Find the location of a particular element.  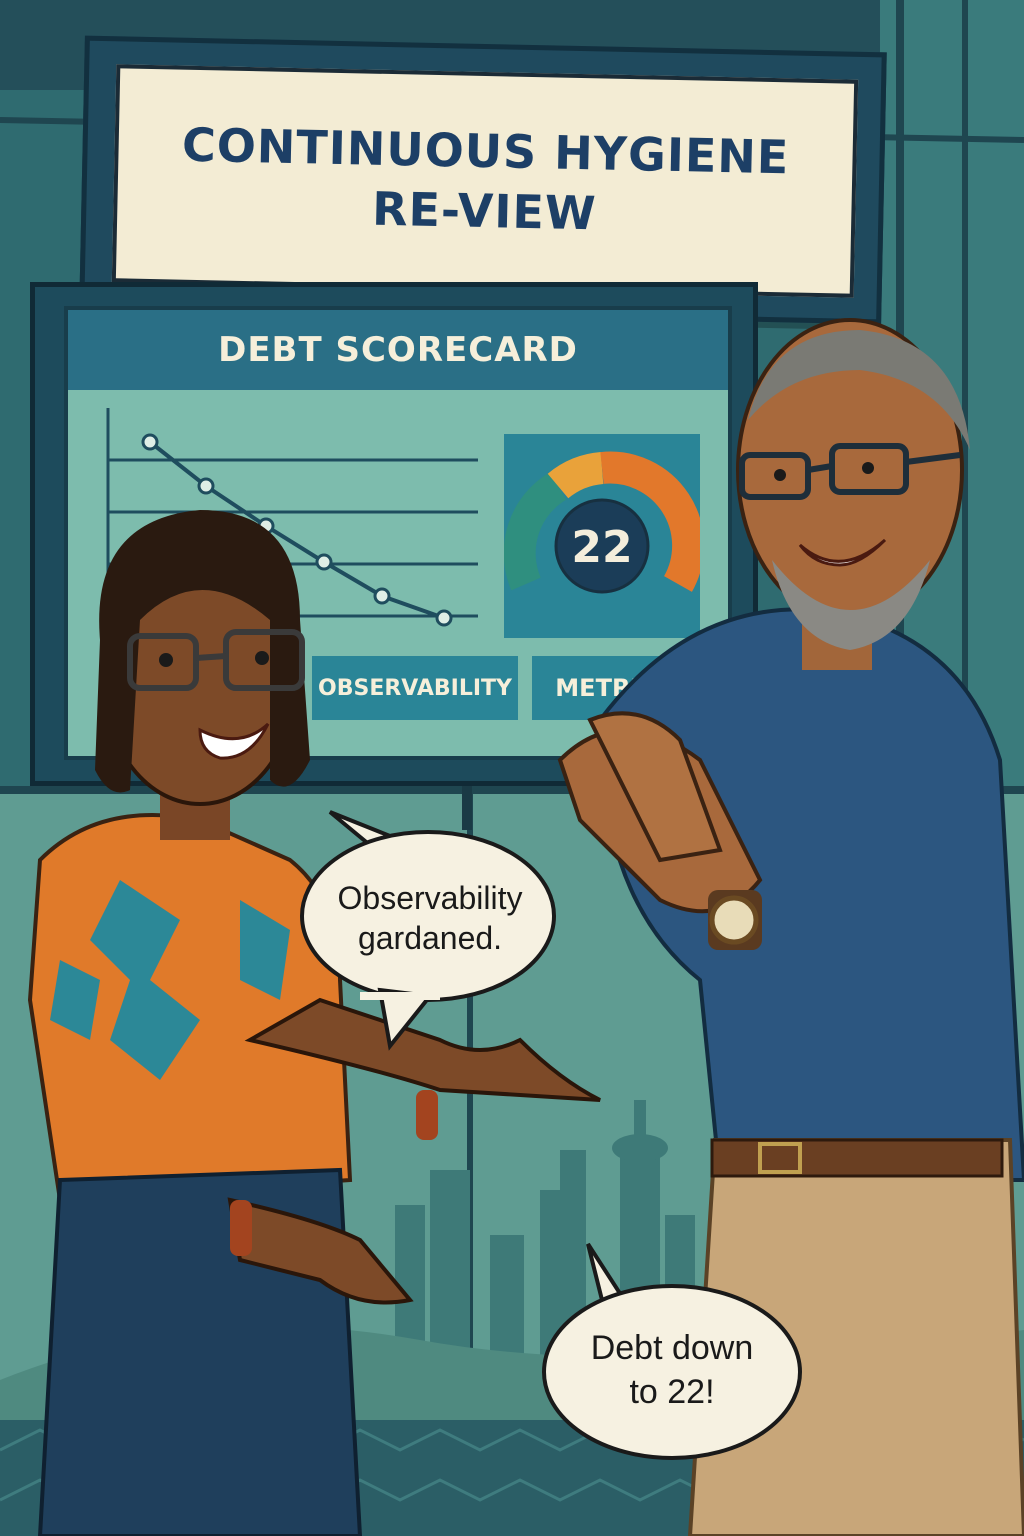

man-speech-line1: Debt down is located at coordinates (672, 1348).